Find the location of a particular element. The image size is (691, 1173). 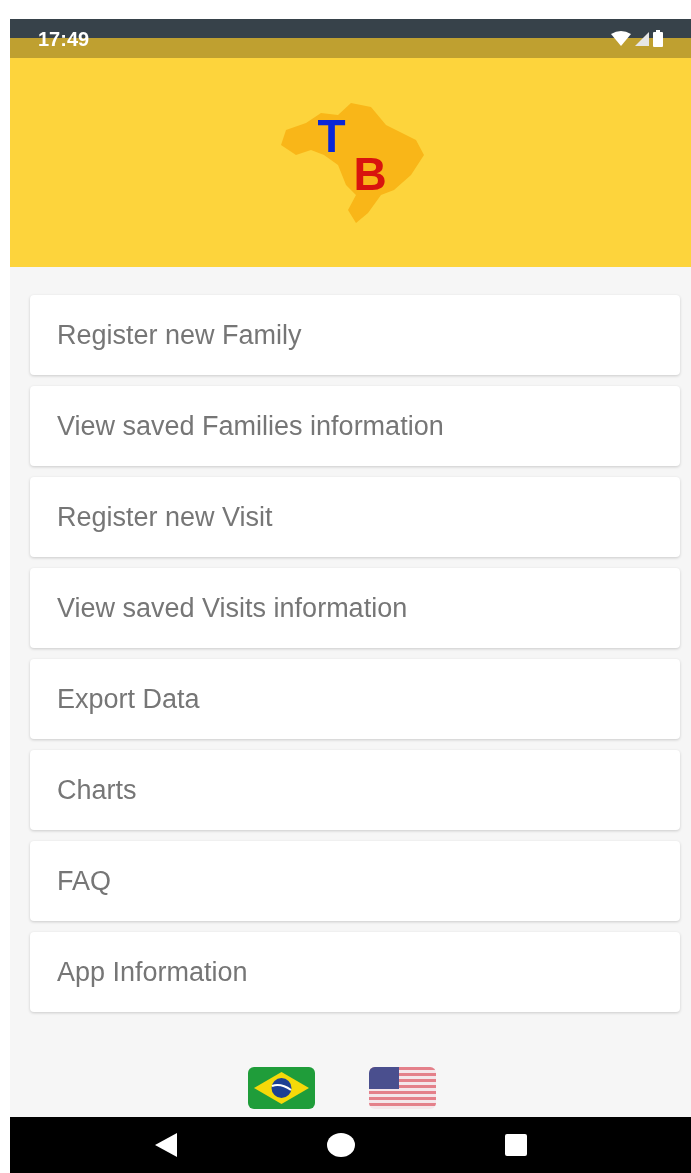

logo-letter: T is located at coordinates (331, 135).